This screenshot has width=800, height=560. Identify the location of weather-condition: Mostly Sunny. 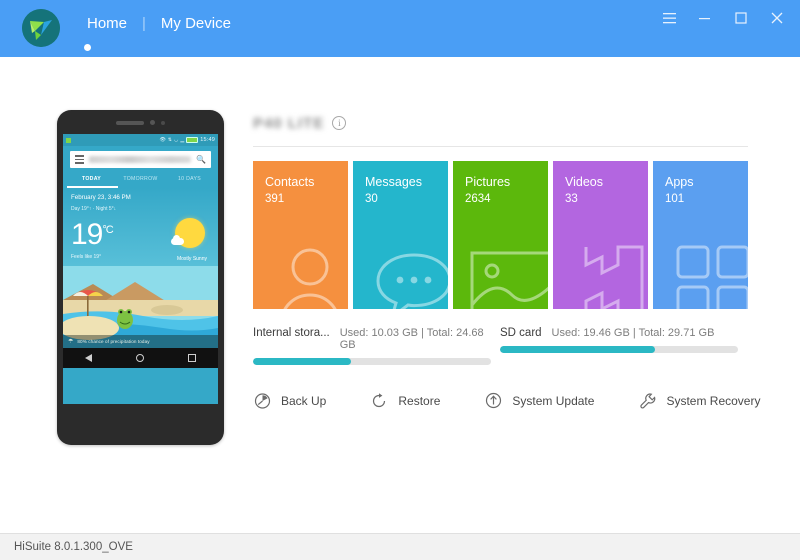
(191, 258).